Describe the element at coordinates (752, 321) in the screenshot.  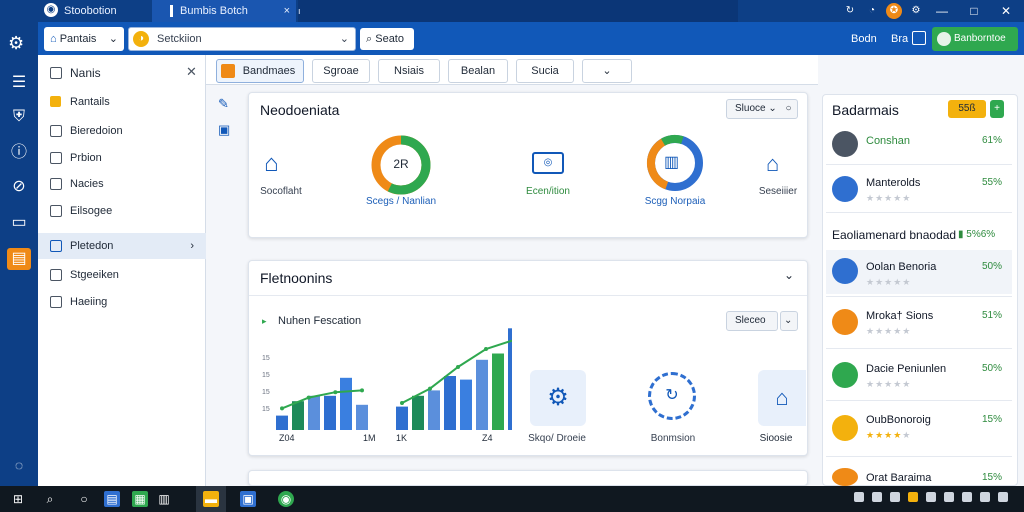
I see `chart-filter-dropdown: Sleceo` at that location.